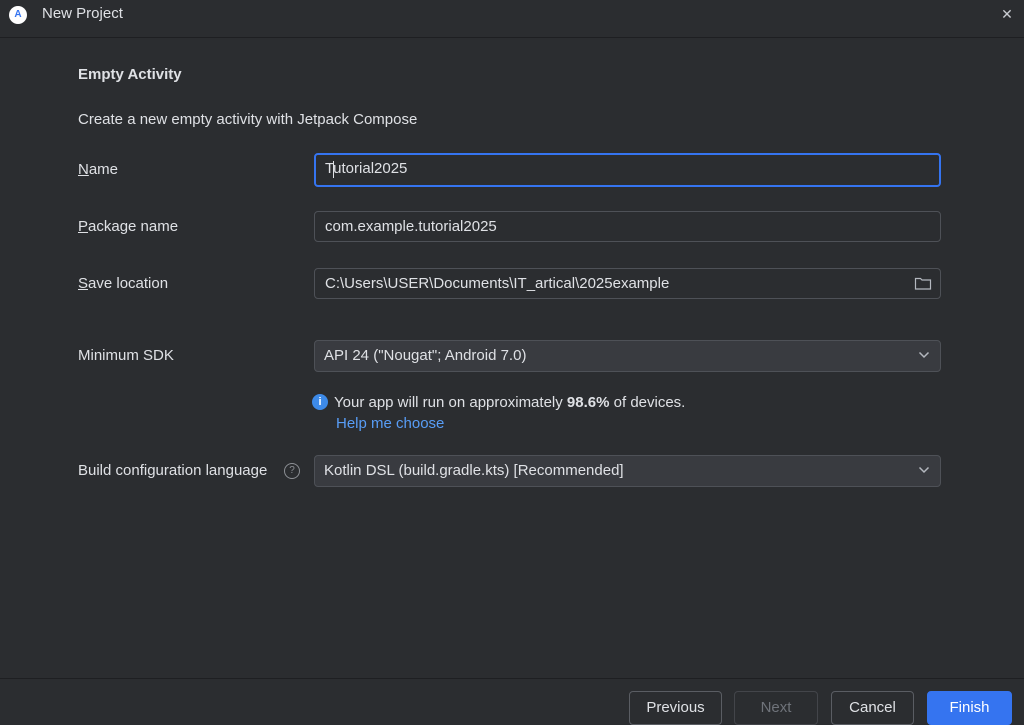 This screenshot has height=725, width=1024. I want to click on name-label: Name, so click(98, 169).